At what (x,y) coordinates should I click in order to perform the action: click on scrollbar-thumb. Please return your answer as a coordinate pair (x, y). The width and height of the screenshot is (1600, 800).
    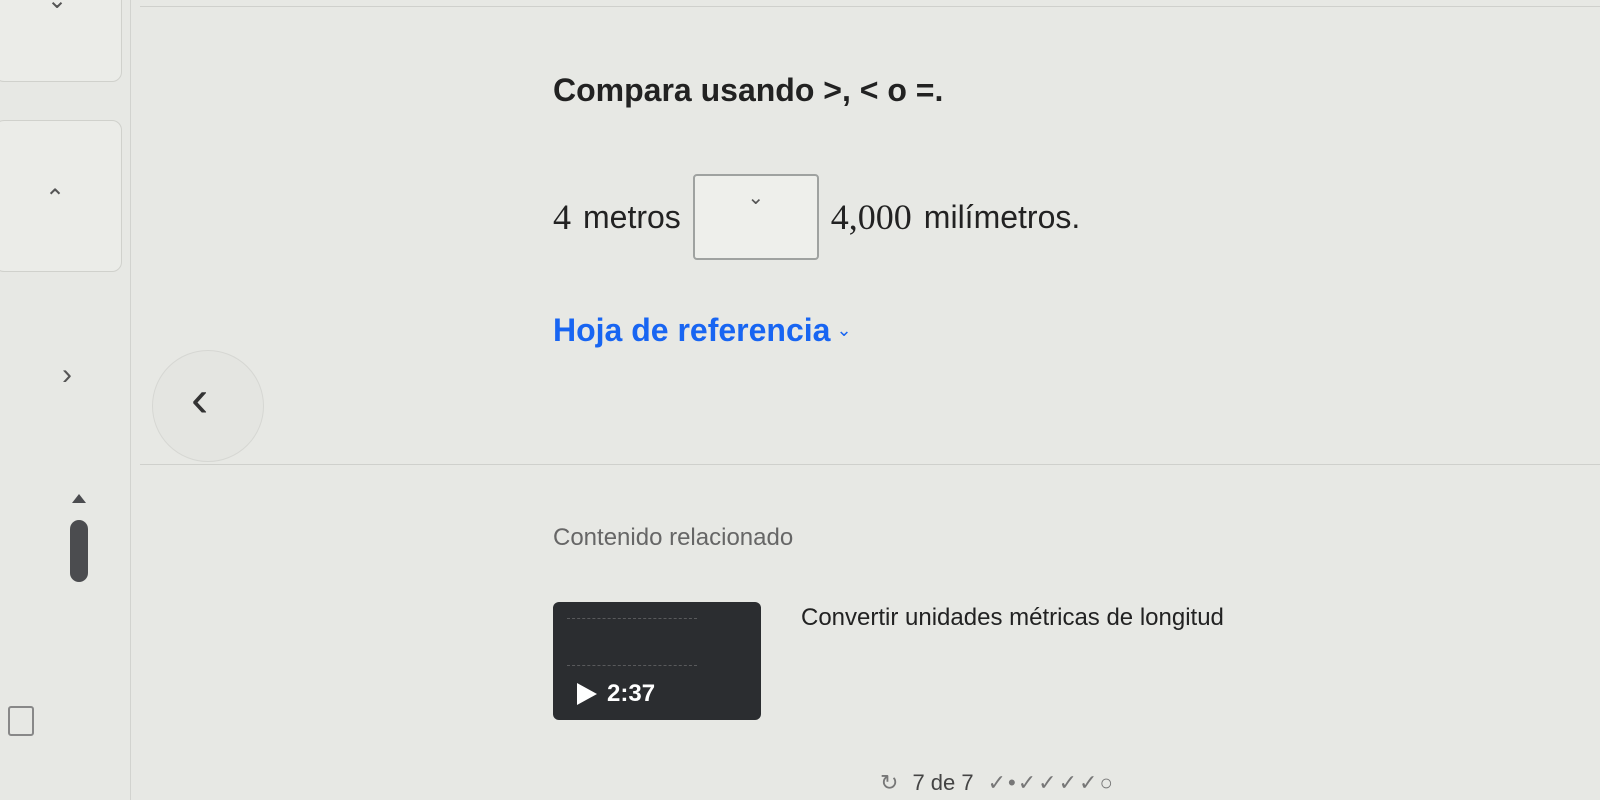
    Looking at the image, I should click on (79, 551).